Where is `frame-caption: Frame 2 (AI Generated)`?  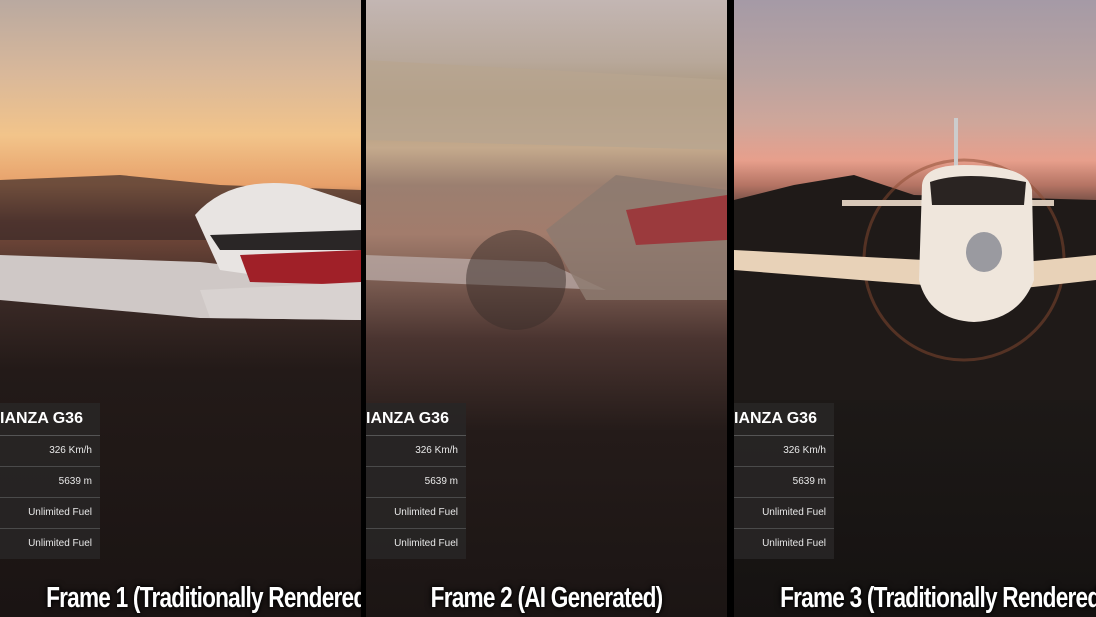
frame-caption: Frame 2 (AI Generated) is located at coordinates (547, 598).